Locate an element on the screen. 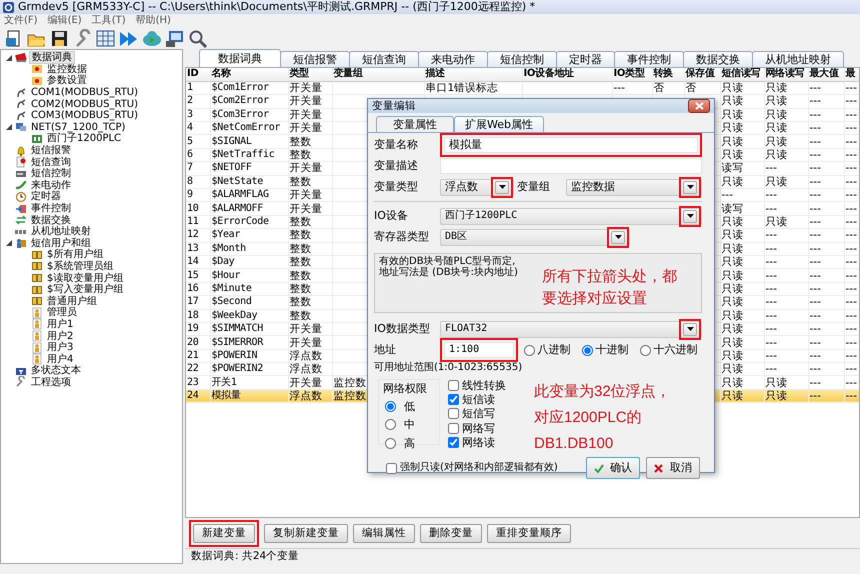 The width and height of the screenshot is (860, 574). column-header: IO设备地址 is located at coordinates (567, 75).